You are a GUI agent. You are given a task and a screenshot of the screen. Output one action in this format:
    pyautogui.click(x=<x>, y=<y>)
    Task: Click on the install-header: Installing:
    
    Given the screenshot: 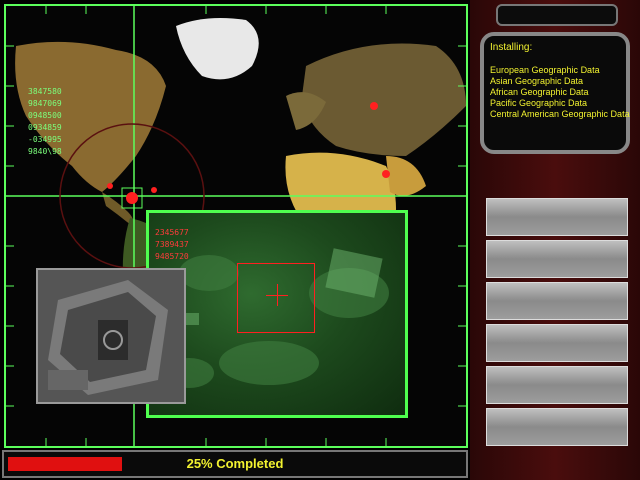 What is the action you would take?
    pyautogui.click(x=511, y=47)
    